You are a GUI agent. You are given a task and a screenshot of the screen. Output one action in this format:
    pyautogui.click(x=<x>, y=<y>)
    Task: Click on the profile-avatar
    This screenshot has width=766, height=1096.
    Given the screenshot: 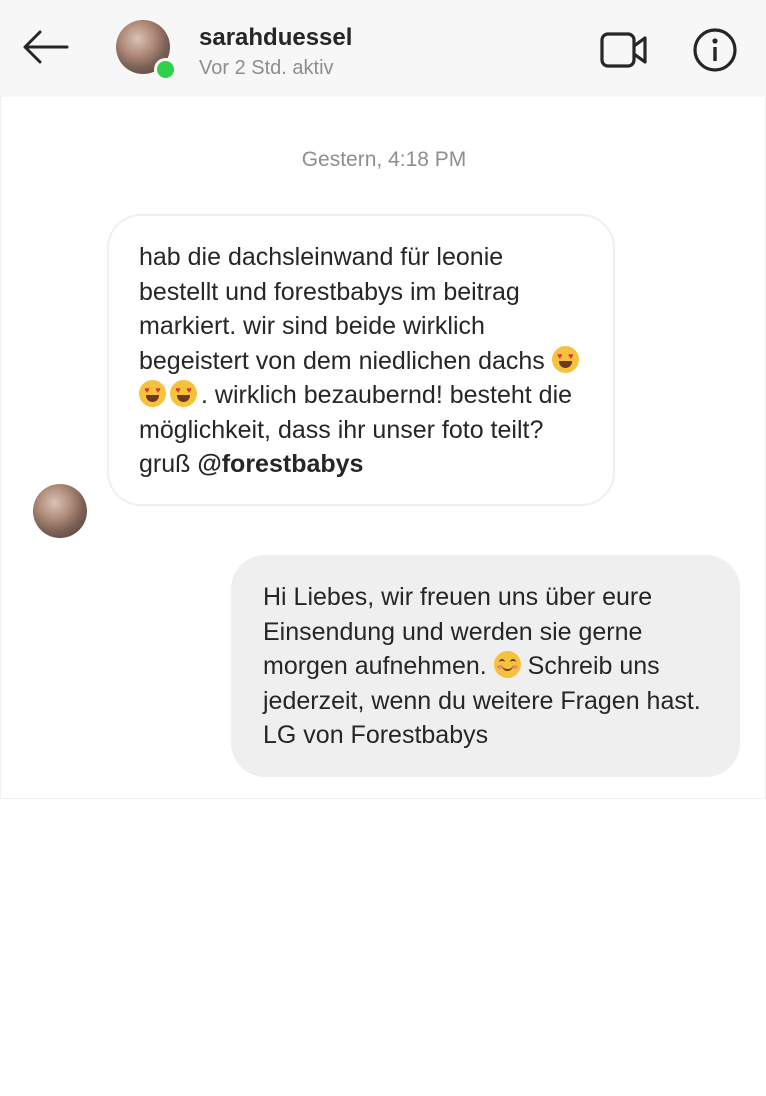 What is the action you would take?
    pyautogui.click(x=146, y=50)
    